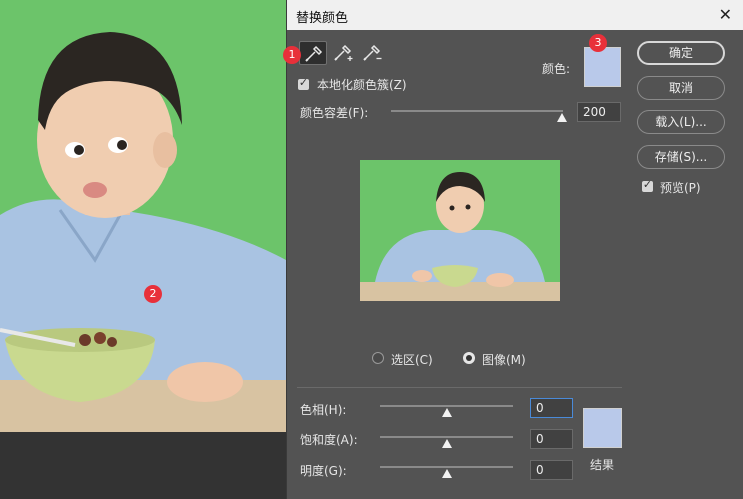  Describe the element at coordinates (602, 67) in the screenshot. I see `color-swatch` at that location.